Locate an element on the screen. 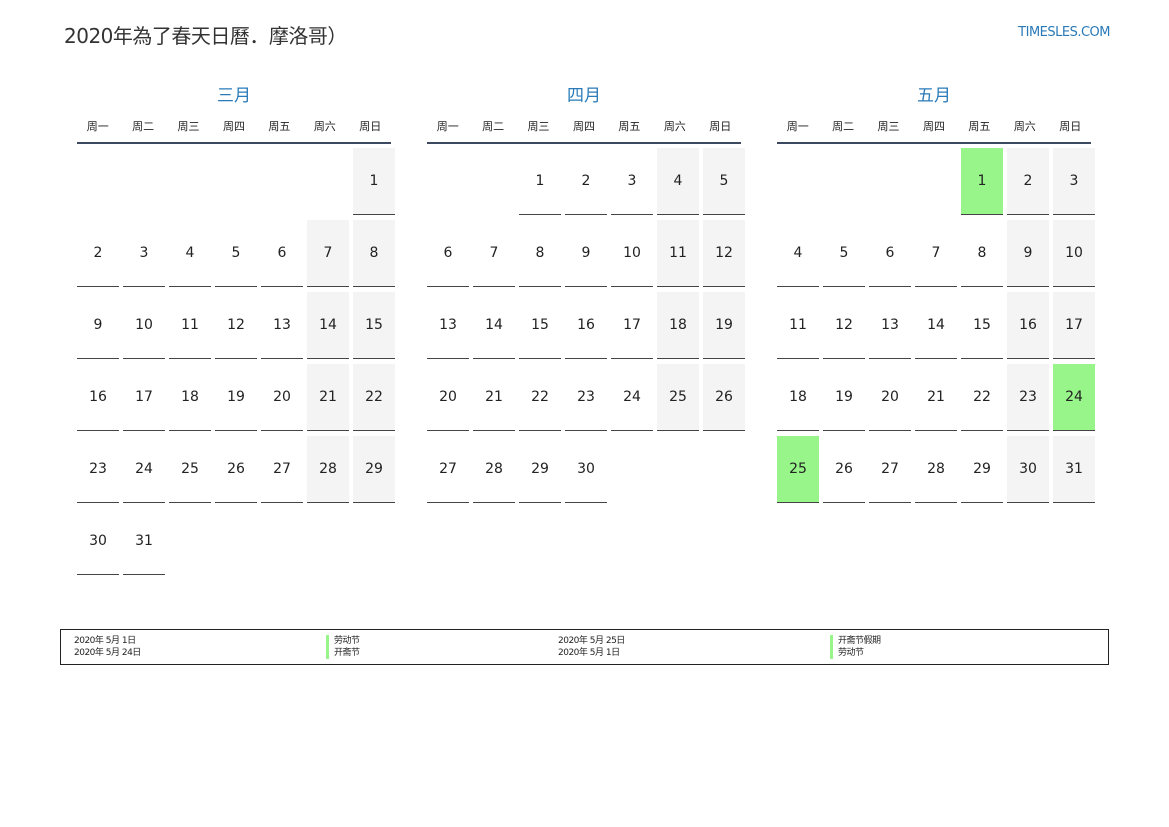 The height and width of the screenshot is (827, 1169). holiday-day-cell: 25 is located at coordinates (798, 469).